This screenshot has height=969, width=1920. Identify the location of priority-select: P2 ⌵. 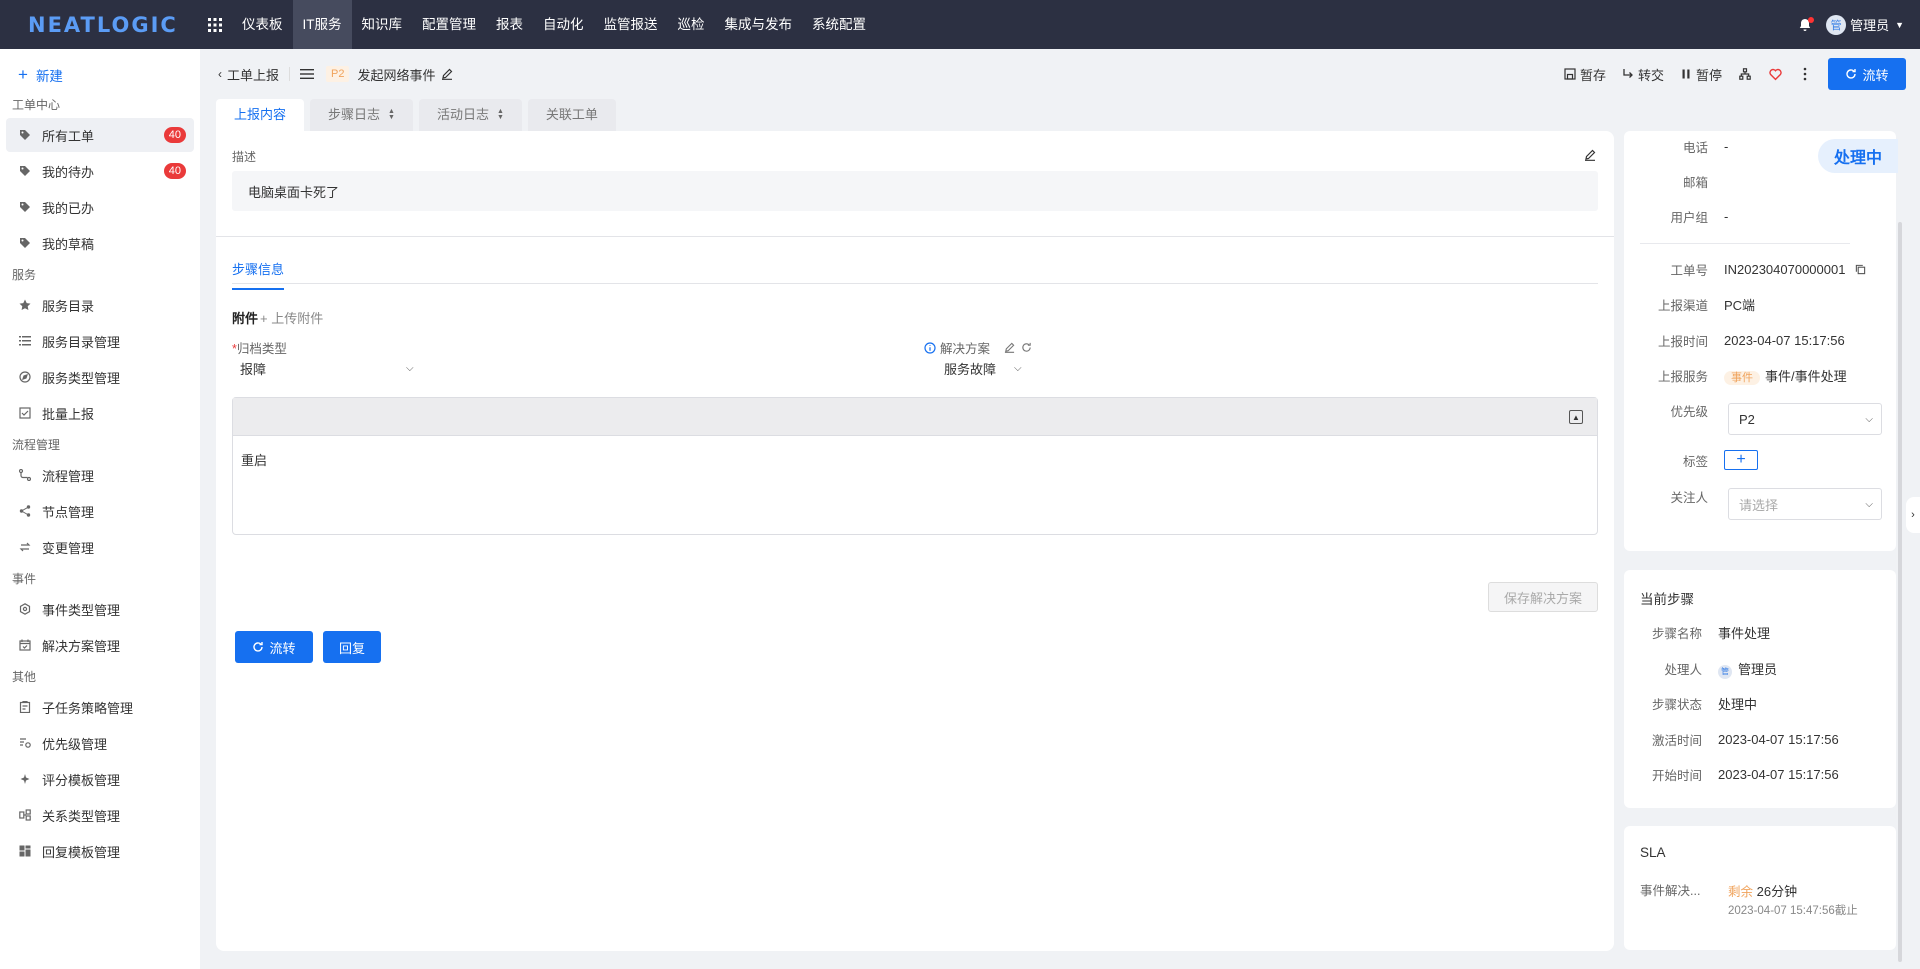
(1805, 419).